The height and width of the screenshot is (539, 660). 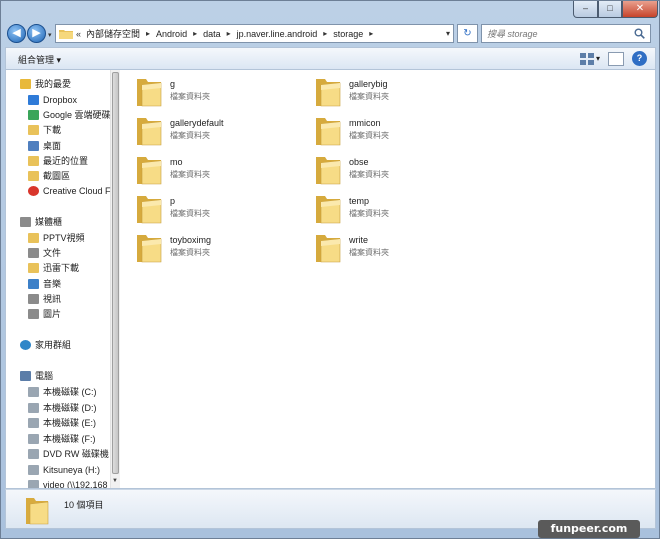 What do you see at coordinates (70, 392) in the screenshot?
I see `sidebar-item-label: 本機磁碟 (C:)` at bounding box center [70, 392].